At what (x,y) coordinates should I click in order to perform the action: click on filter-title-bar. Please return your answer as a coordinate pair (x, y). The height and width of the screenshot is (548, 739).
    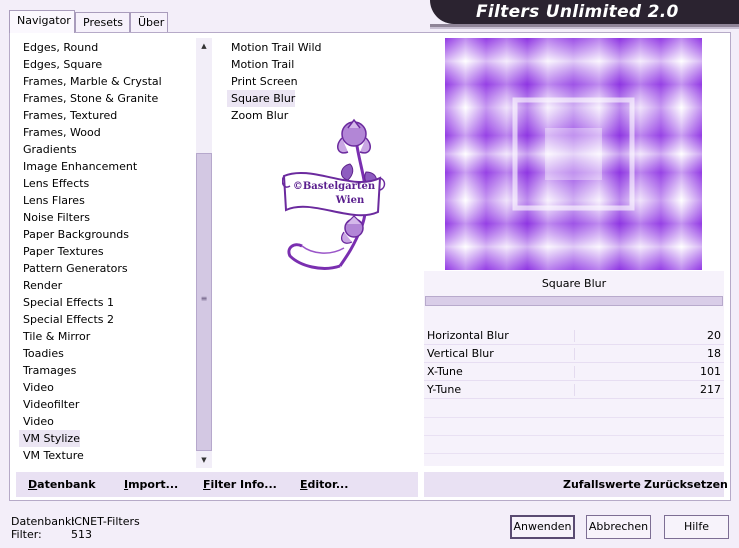
    Looking at the image, I should click on (574, 301).